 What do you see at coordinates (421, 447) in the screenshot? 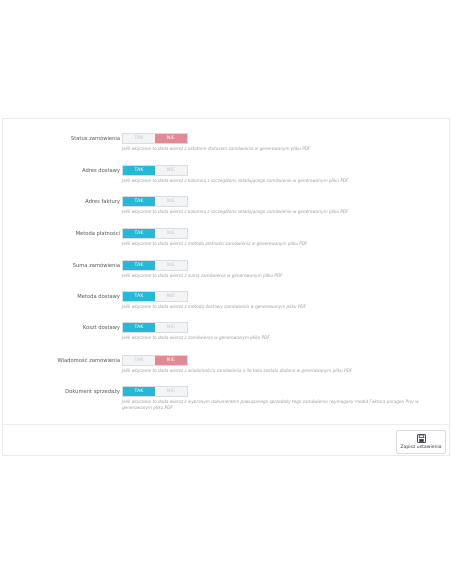
I see `save-button-label: Zapisz ustawienia` at bounding box center [421, 447].